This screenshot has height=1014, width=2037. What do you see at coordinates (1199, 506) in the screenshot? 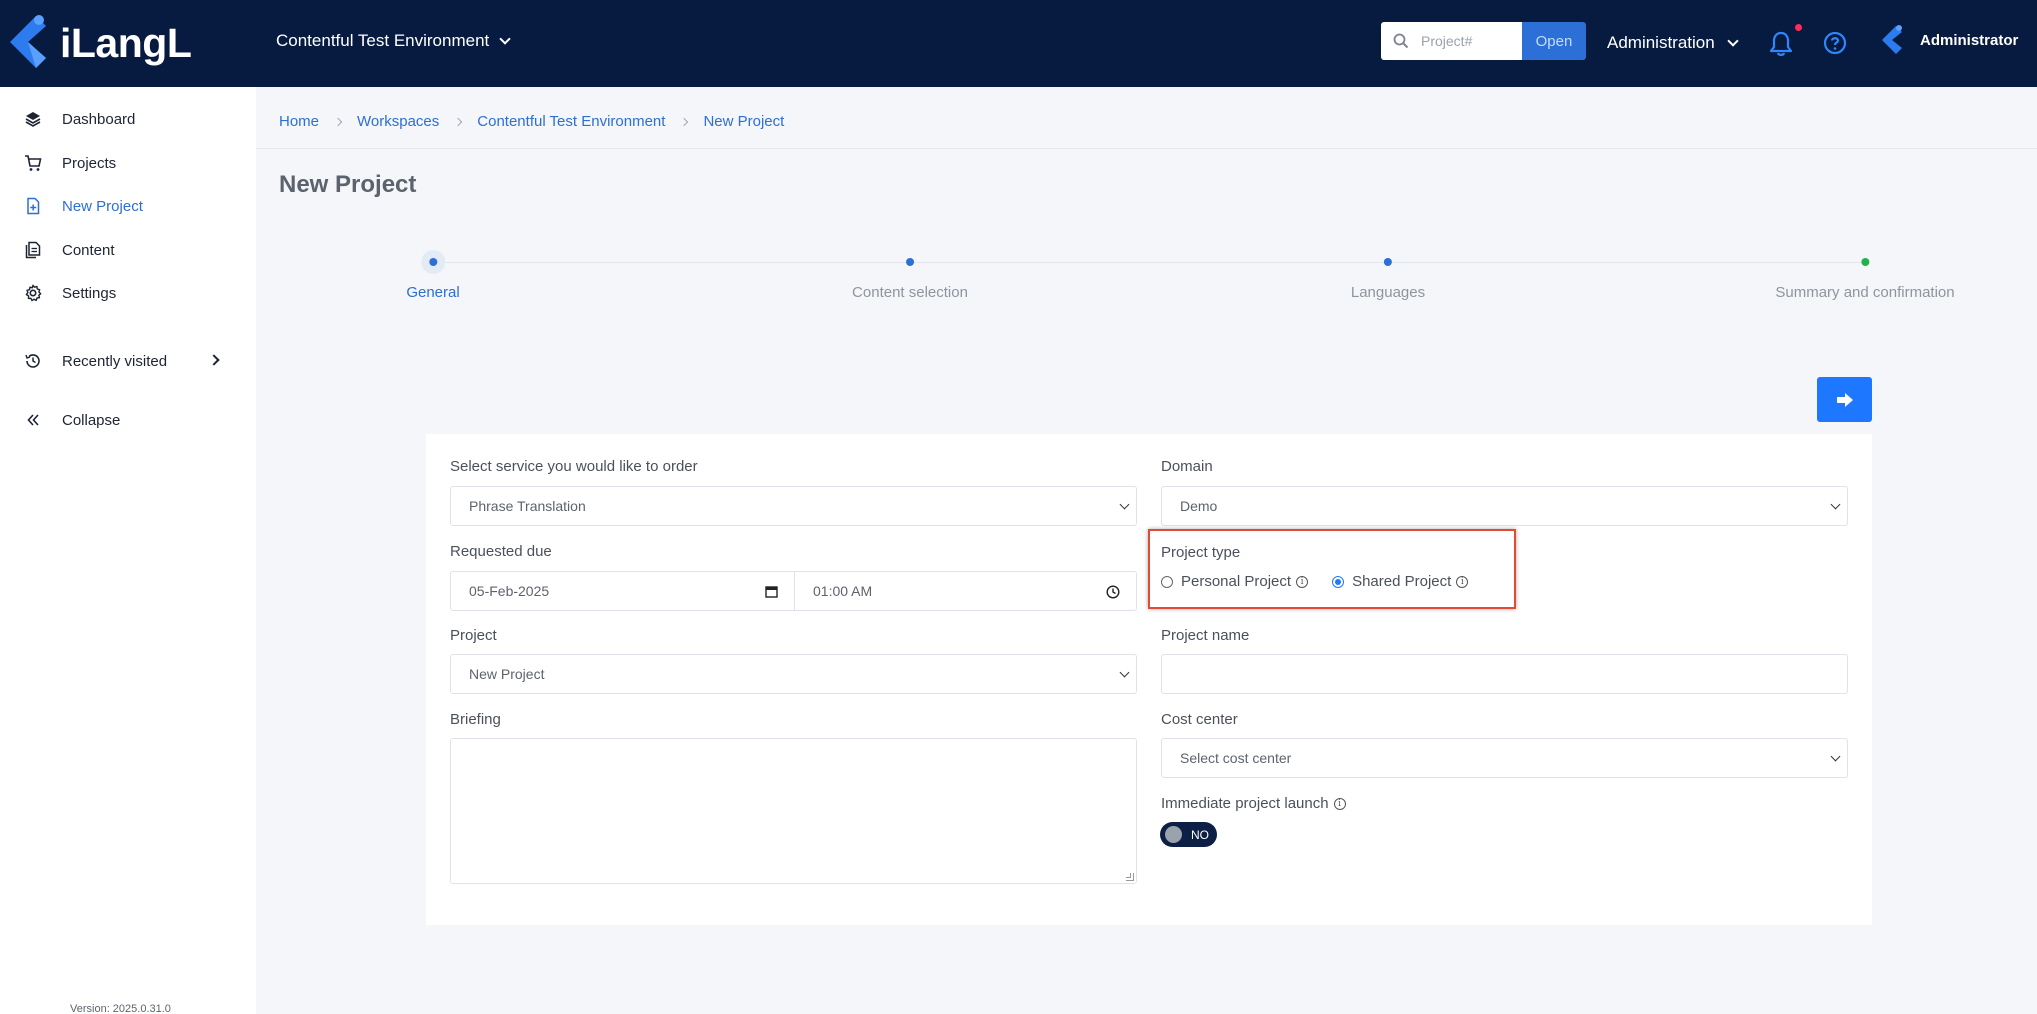
I see `domain-value: Demo` at bounding box center [1199, 506].